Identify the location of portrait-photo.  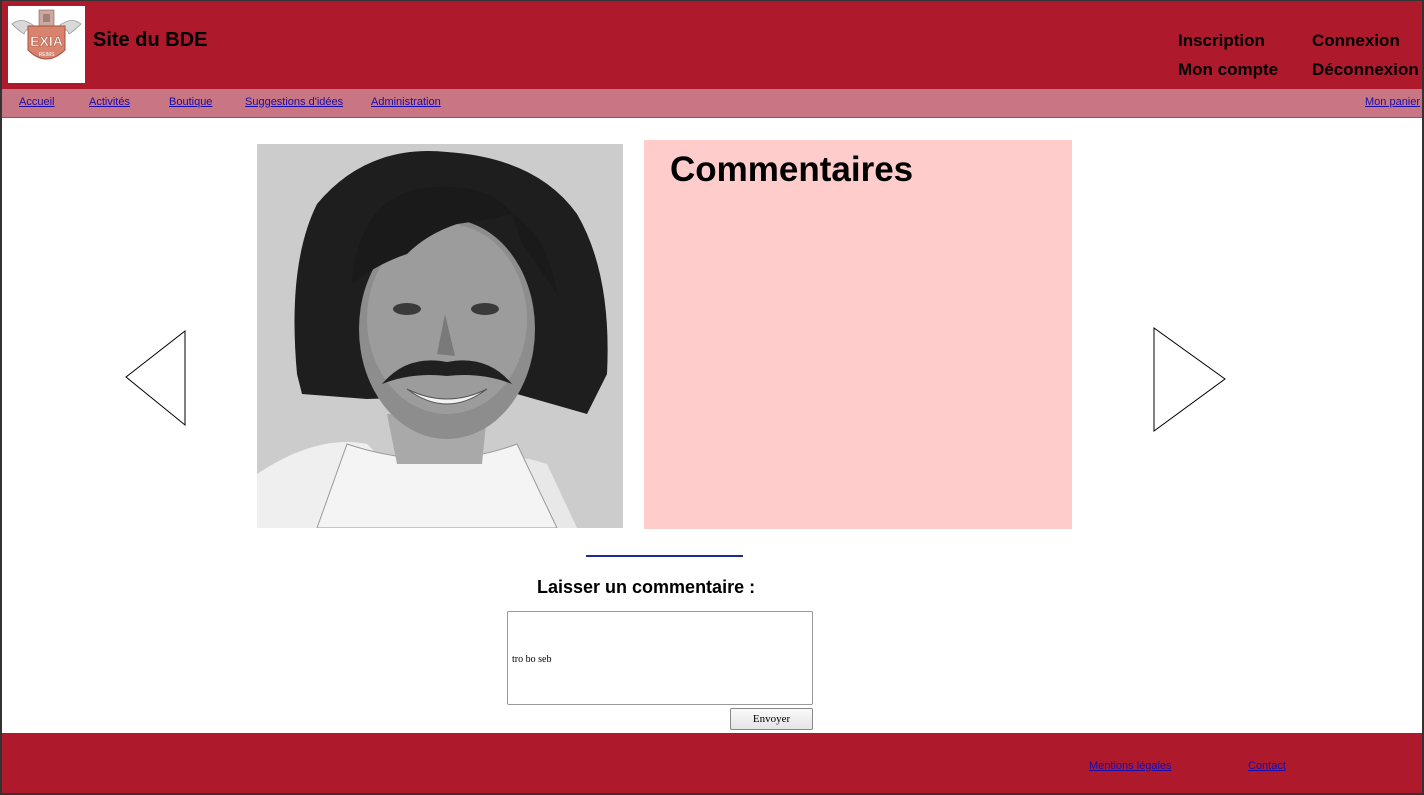
(440, 336).